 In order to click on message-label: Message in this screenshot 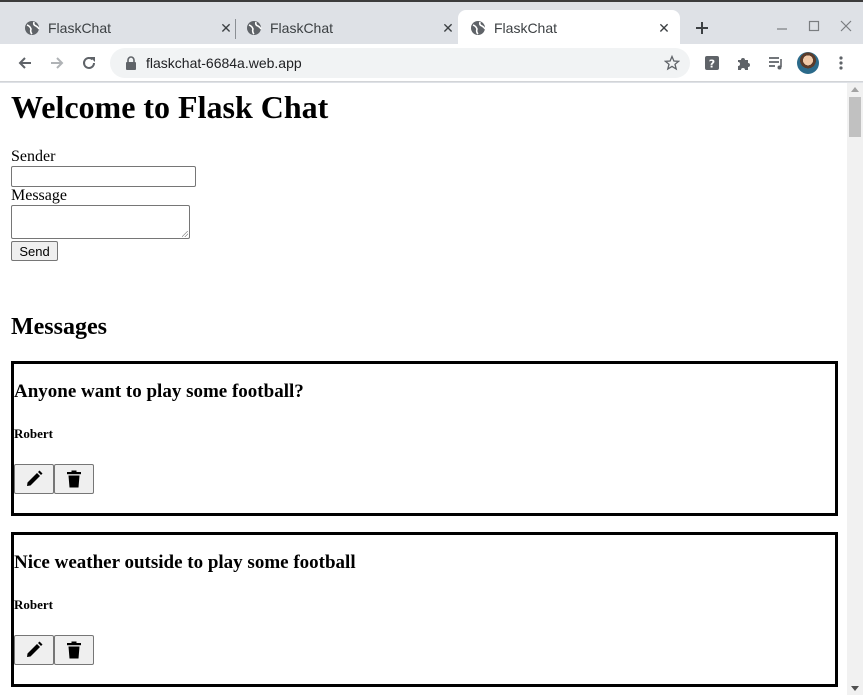, I will do `click(39, 195)`.